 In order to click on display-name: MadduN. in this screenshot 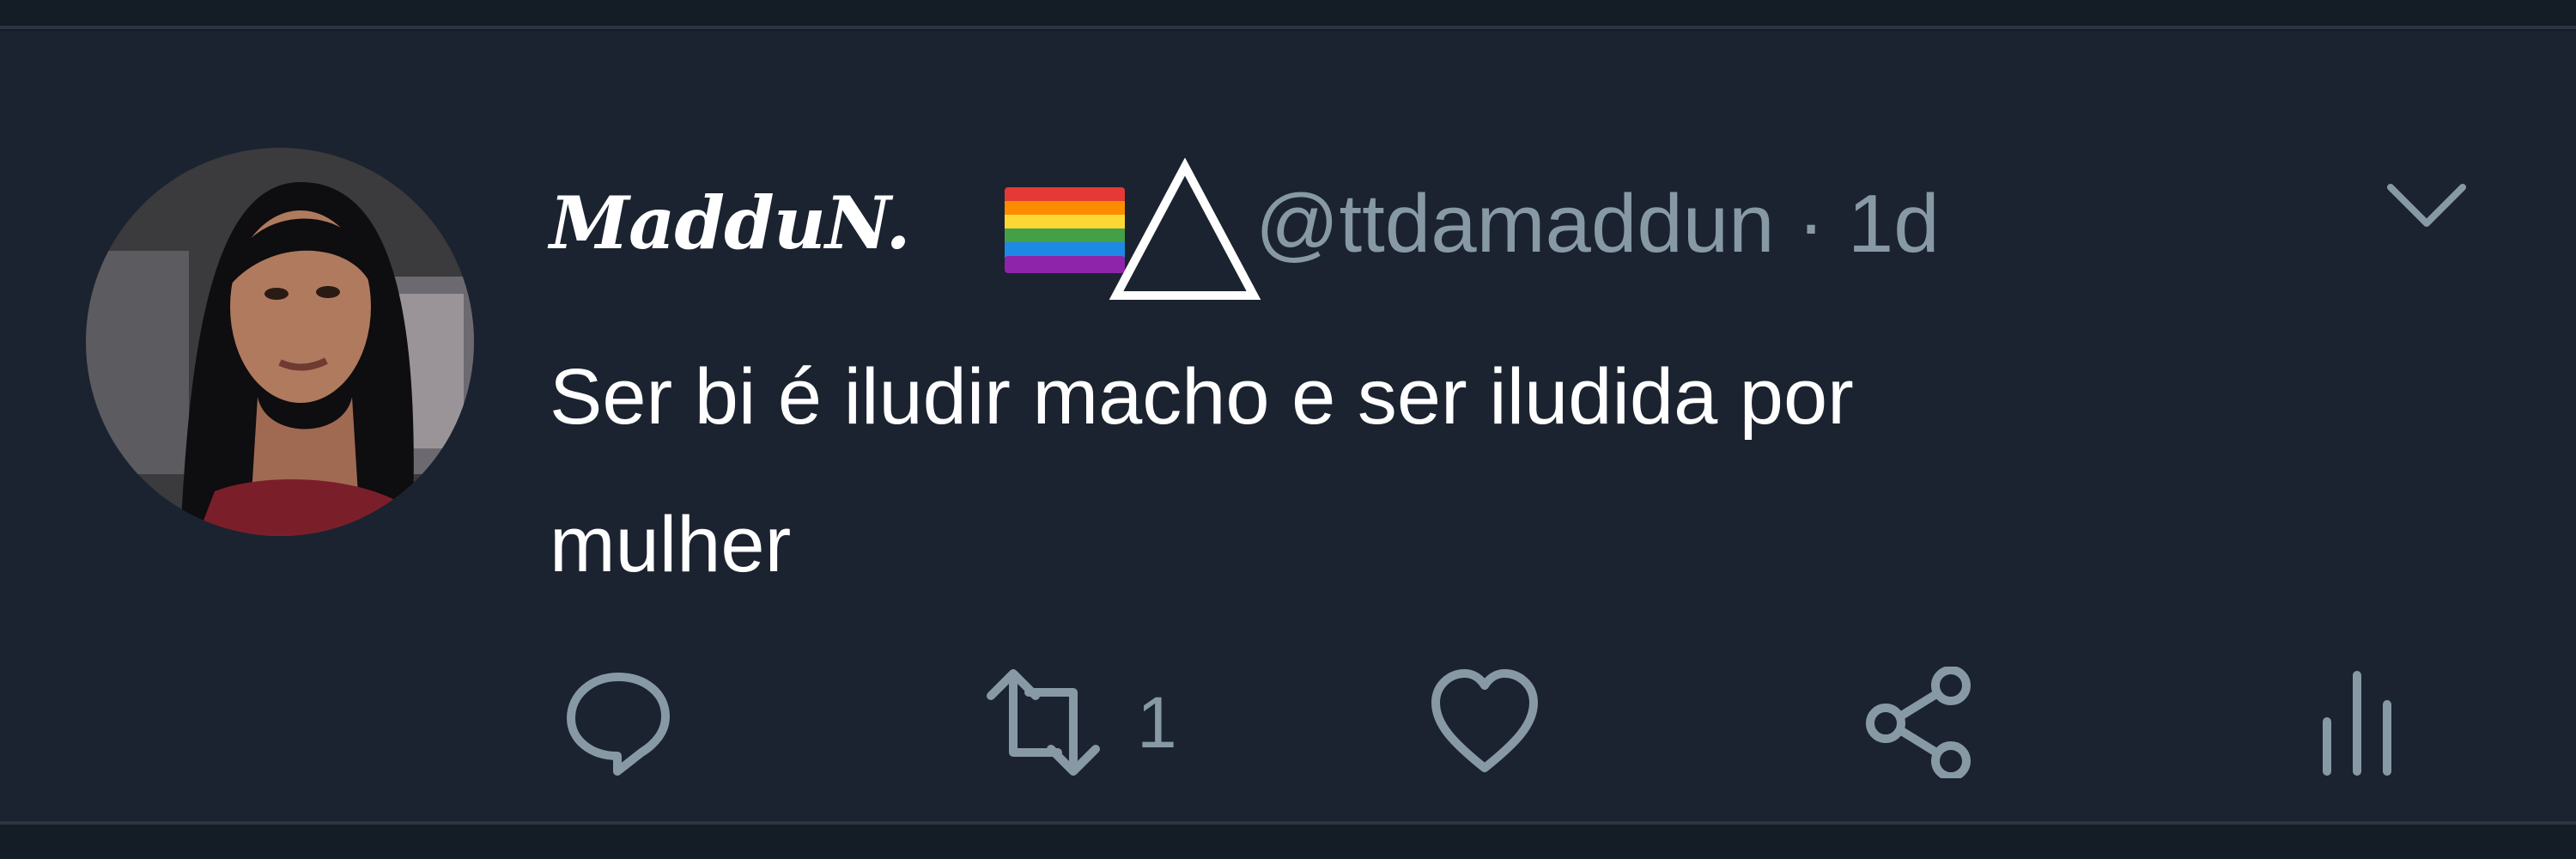, I will do `click(730, 222)`.